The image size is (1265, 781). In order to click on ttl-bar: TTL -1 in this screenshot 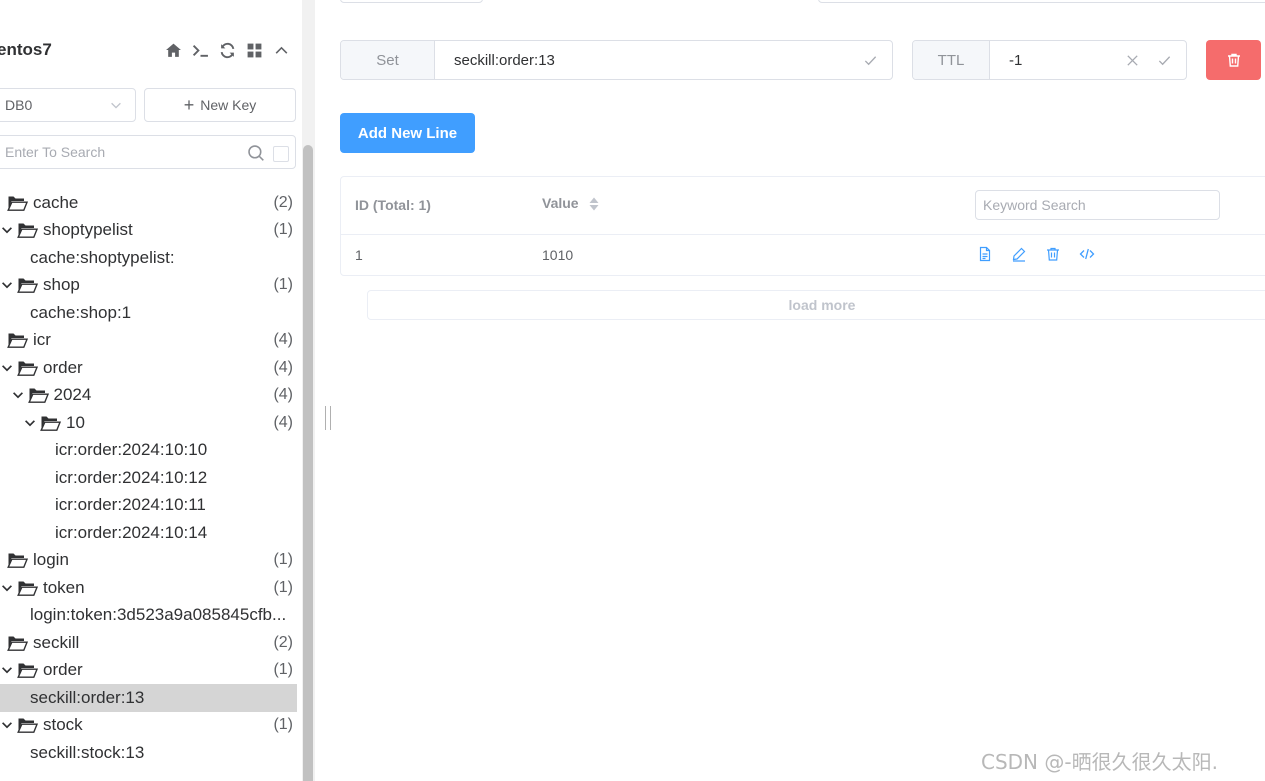, I will do `click(1049, 60)`.